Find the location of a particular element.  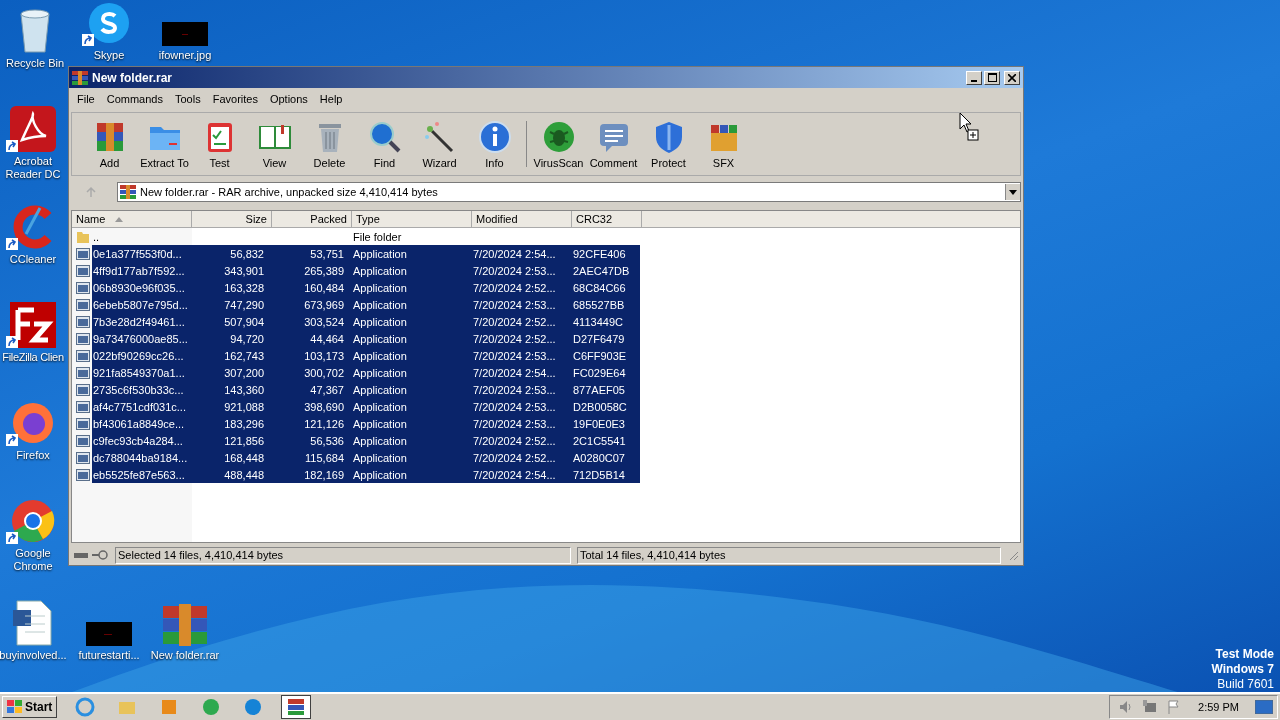

table-cell-text: 300,702 is located at coordinates (324, 372).